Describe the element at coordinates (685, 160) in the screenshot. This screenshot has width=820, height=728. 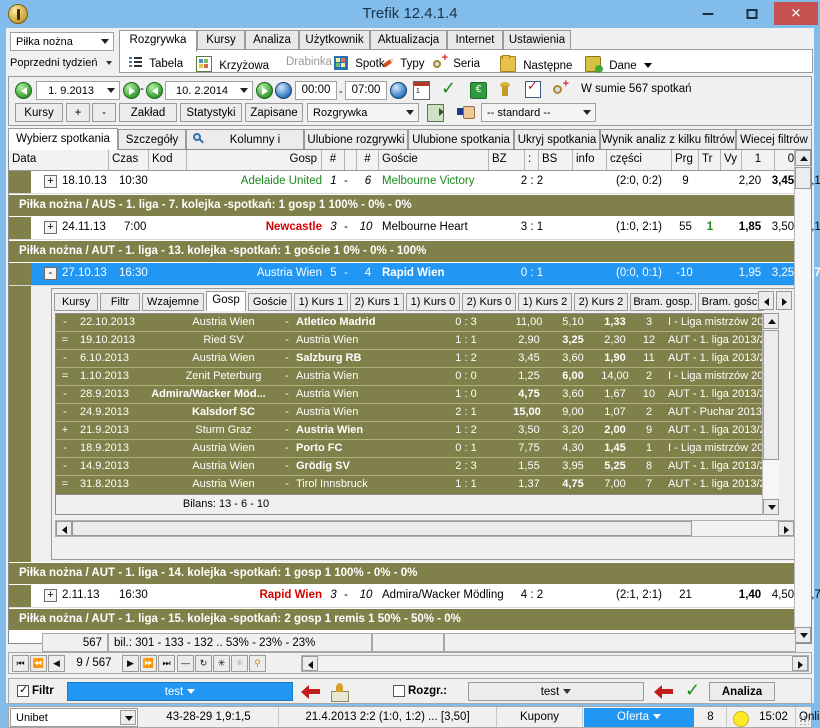
I see `col-header-prg: Prg` at that location.